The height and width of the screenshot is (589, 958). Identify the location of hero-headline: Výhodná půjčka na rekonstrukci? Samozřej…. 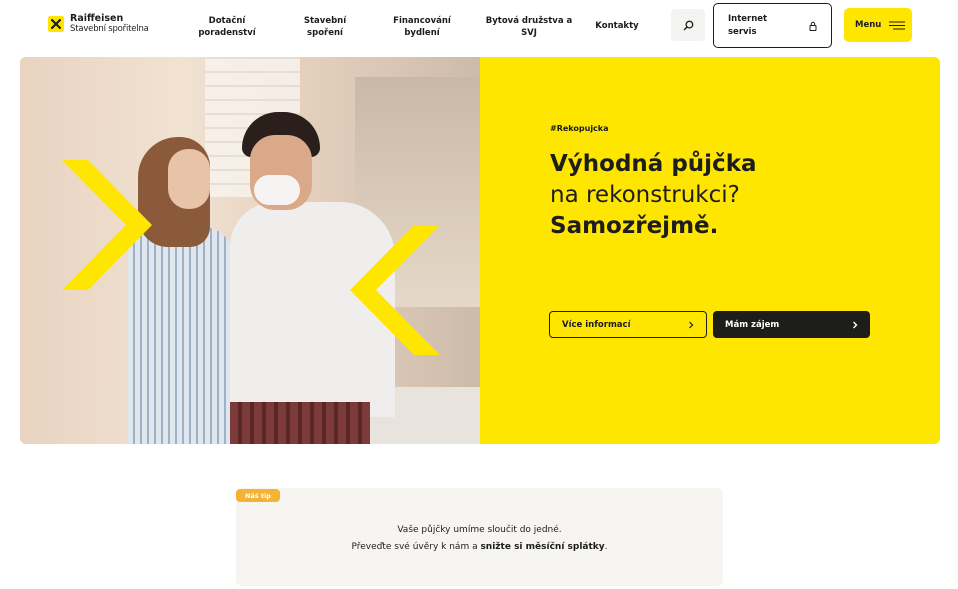
(653, 195).